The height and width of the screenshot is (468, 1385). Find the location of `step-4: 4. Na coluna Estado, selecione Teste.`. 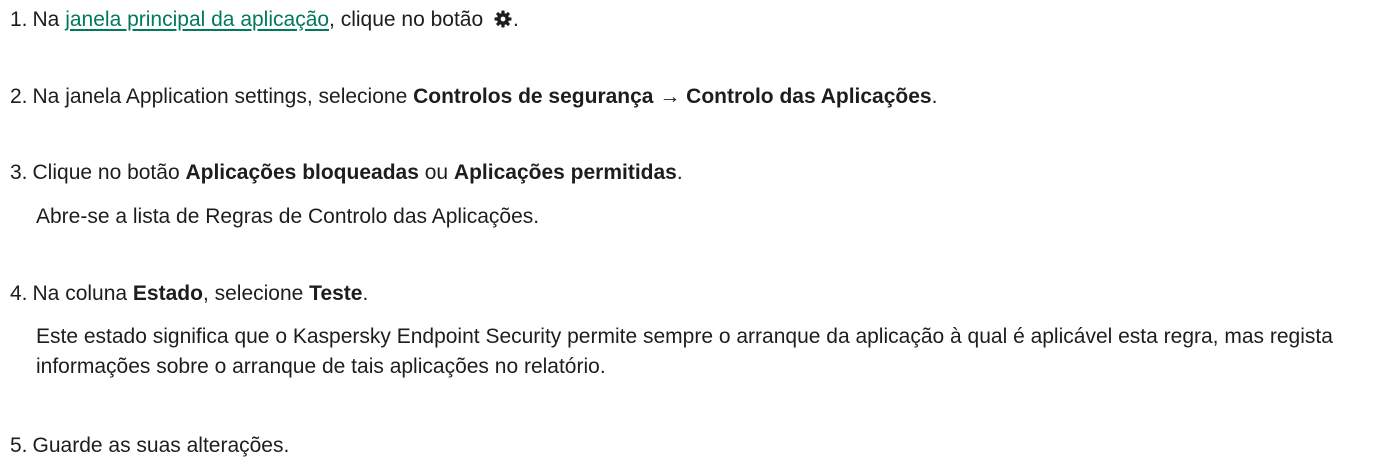

step-4: 4. Na coluna Estado, selecione Teste. is located at coordinates (189, 294).